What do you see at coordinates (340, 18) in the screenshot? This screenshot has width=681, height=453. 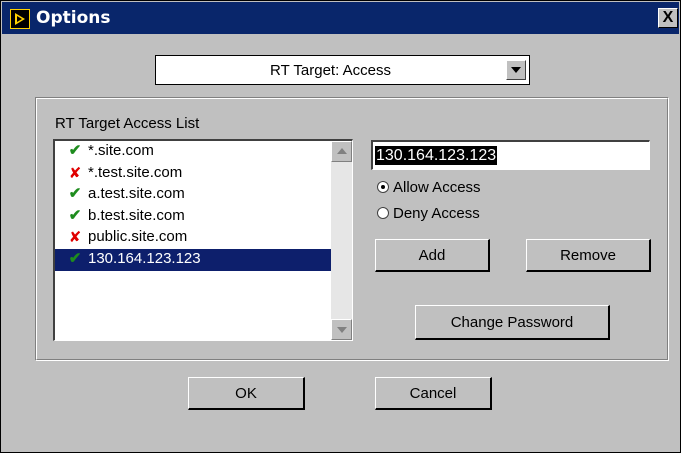 I see `title-bar: Options X` at bounding box center [340, 18].